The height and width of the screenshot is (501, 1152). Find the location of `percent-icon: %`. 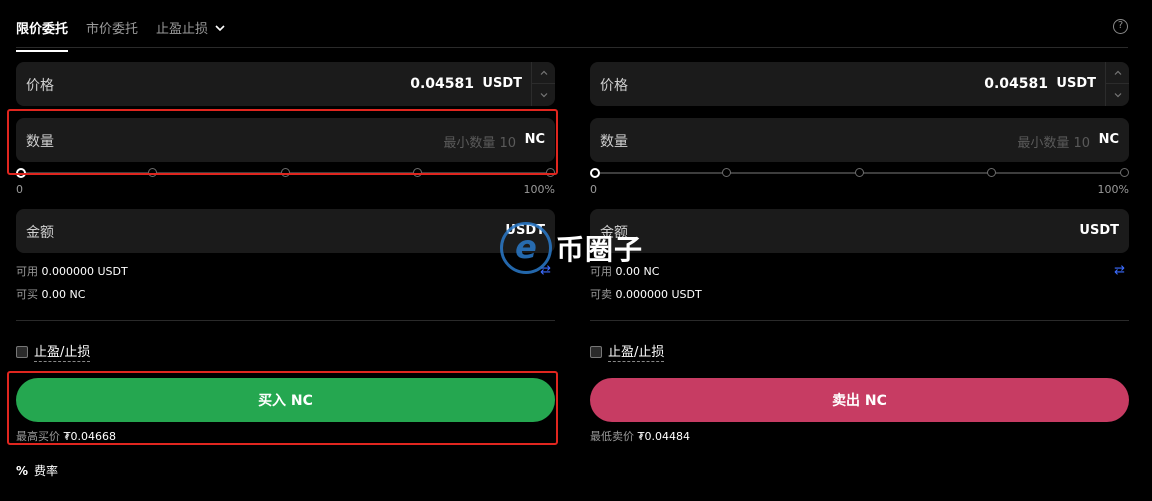

percent-icon: % is located at coordinates (22, 470).